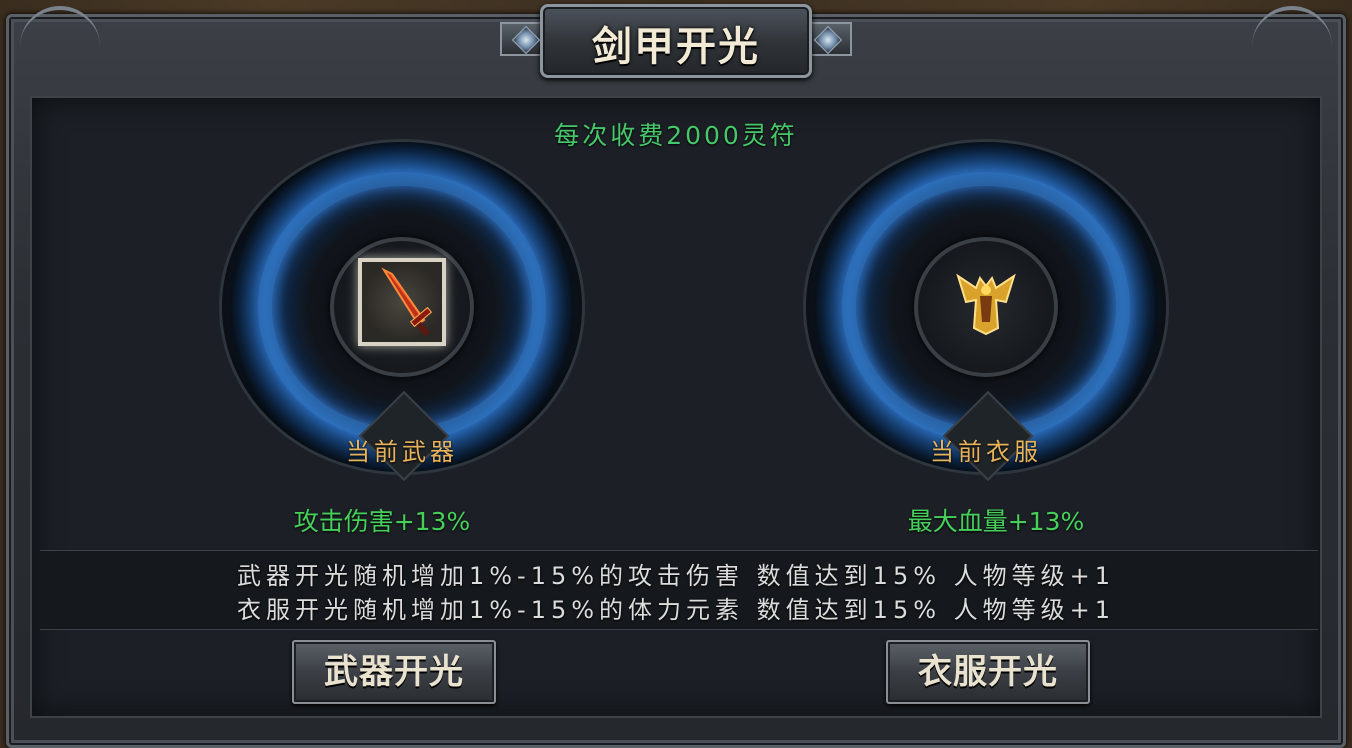  I want to click on weapon-label: 当前武器, so click(402, 452).